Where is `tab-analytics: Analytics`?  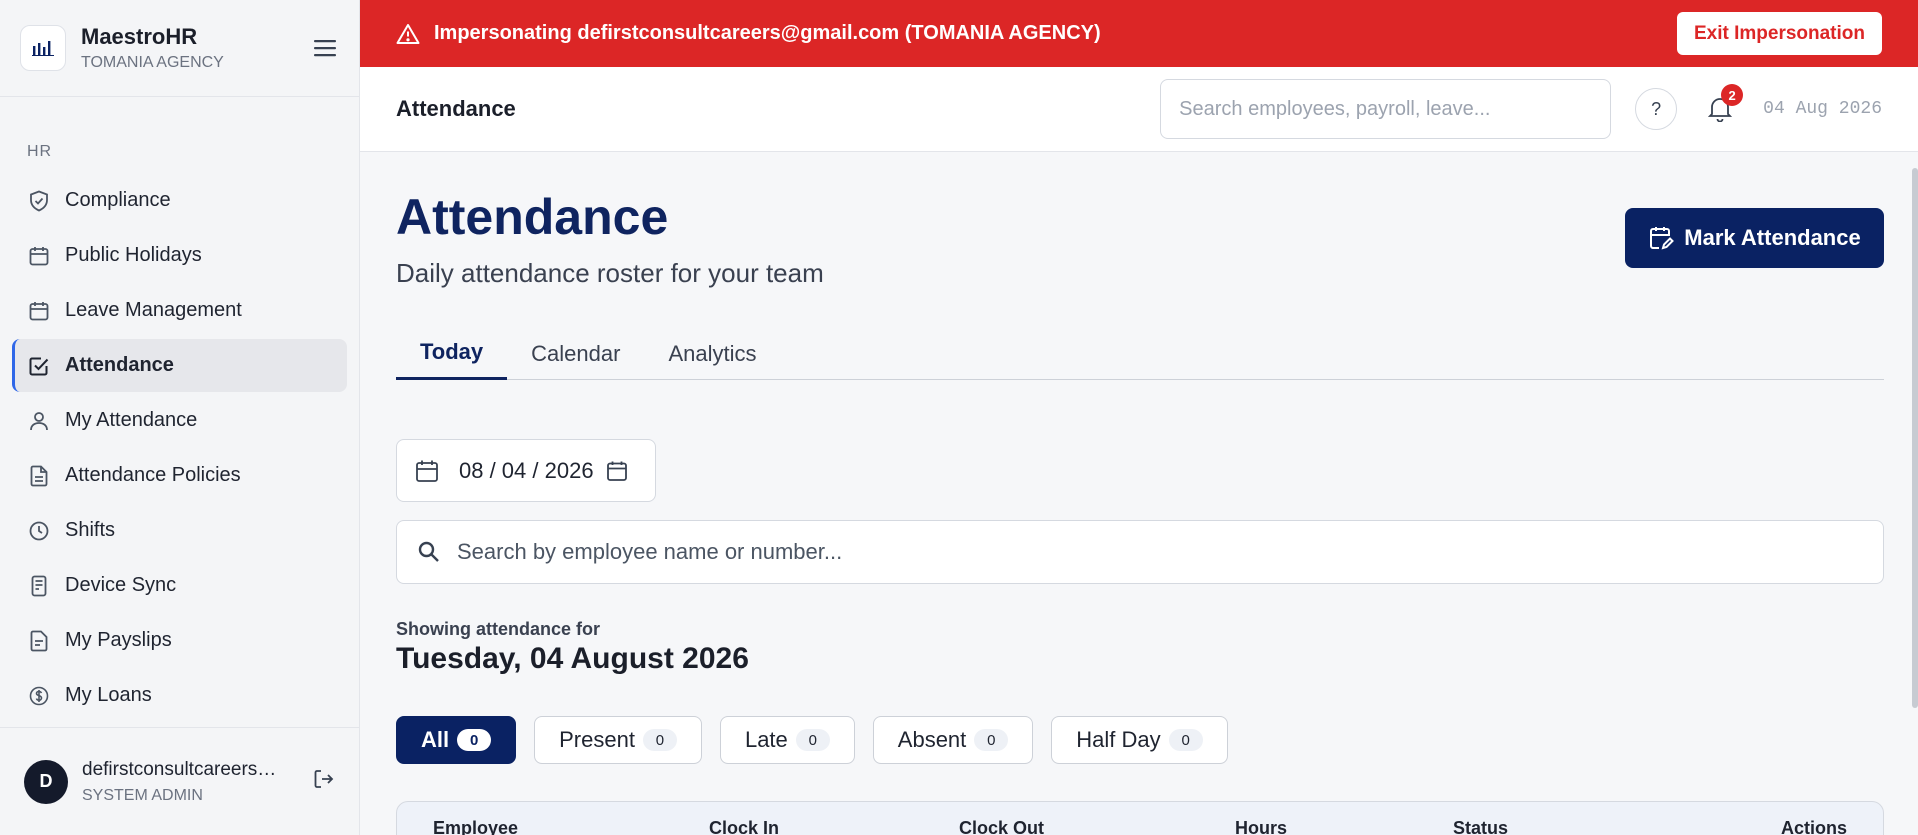
tab-analytics: Analytics is located at coordinates (712, 353).